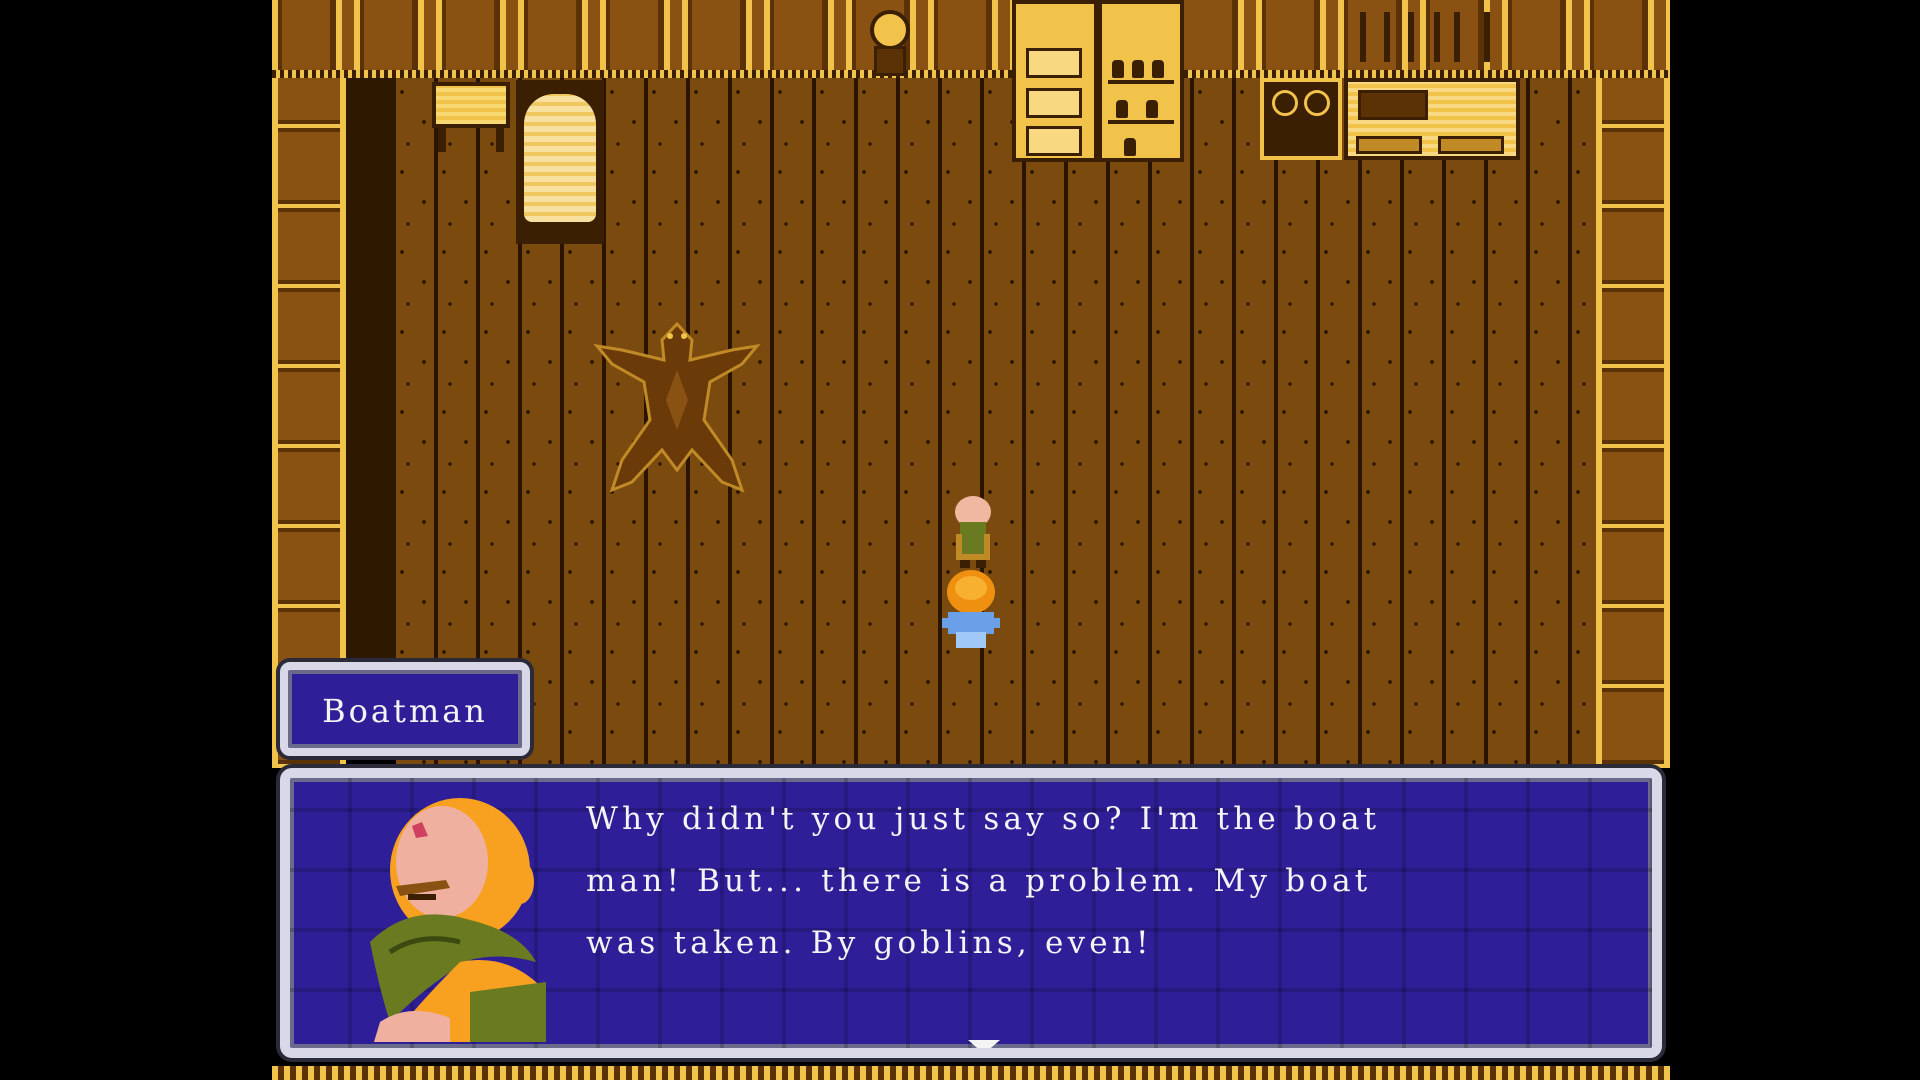 The width and height of the screenshot is (1920, 1080). What do you see at coordinates (471, 117) in the screenshot?
I see `side-table` at bounding box center [471, 117].